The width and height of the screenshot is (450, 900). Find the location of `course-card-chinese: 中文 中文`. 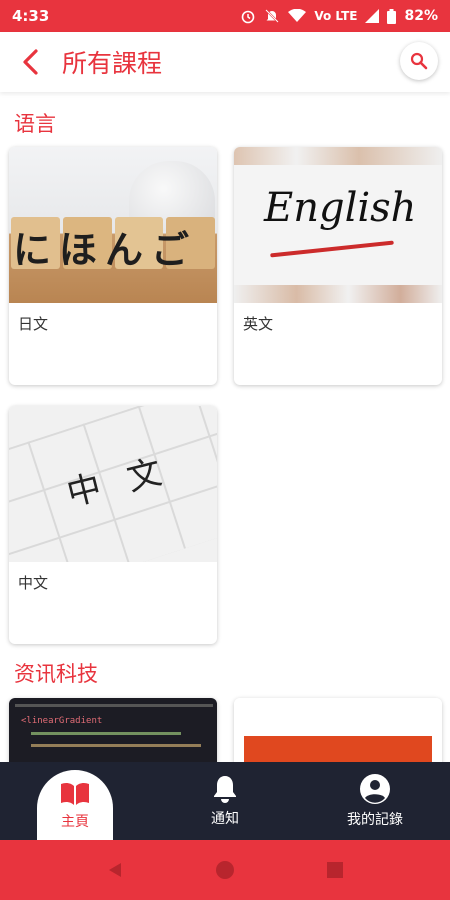

course-card-chinese: 中文 中文 is located at coordinates (113, 525).